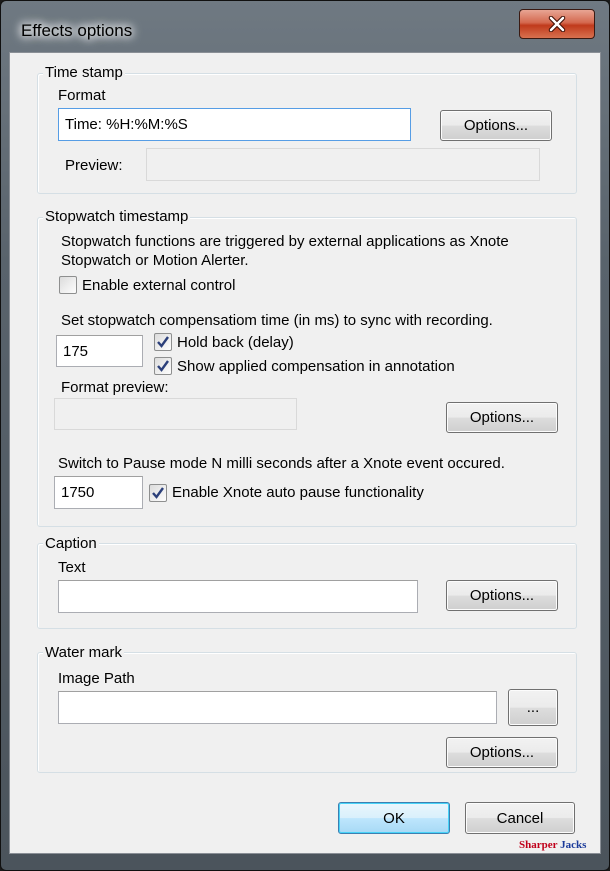 This screenshot has height=871, width=610. Describe the element at coordinates (71, 543) in the screenshot. I see `caption-group-label: Caption` at that location.